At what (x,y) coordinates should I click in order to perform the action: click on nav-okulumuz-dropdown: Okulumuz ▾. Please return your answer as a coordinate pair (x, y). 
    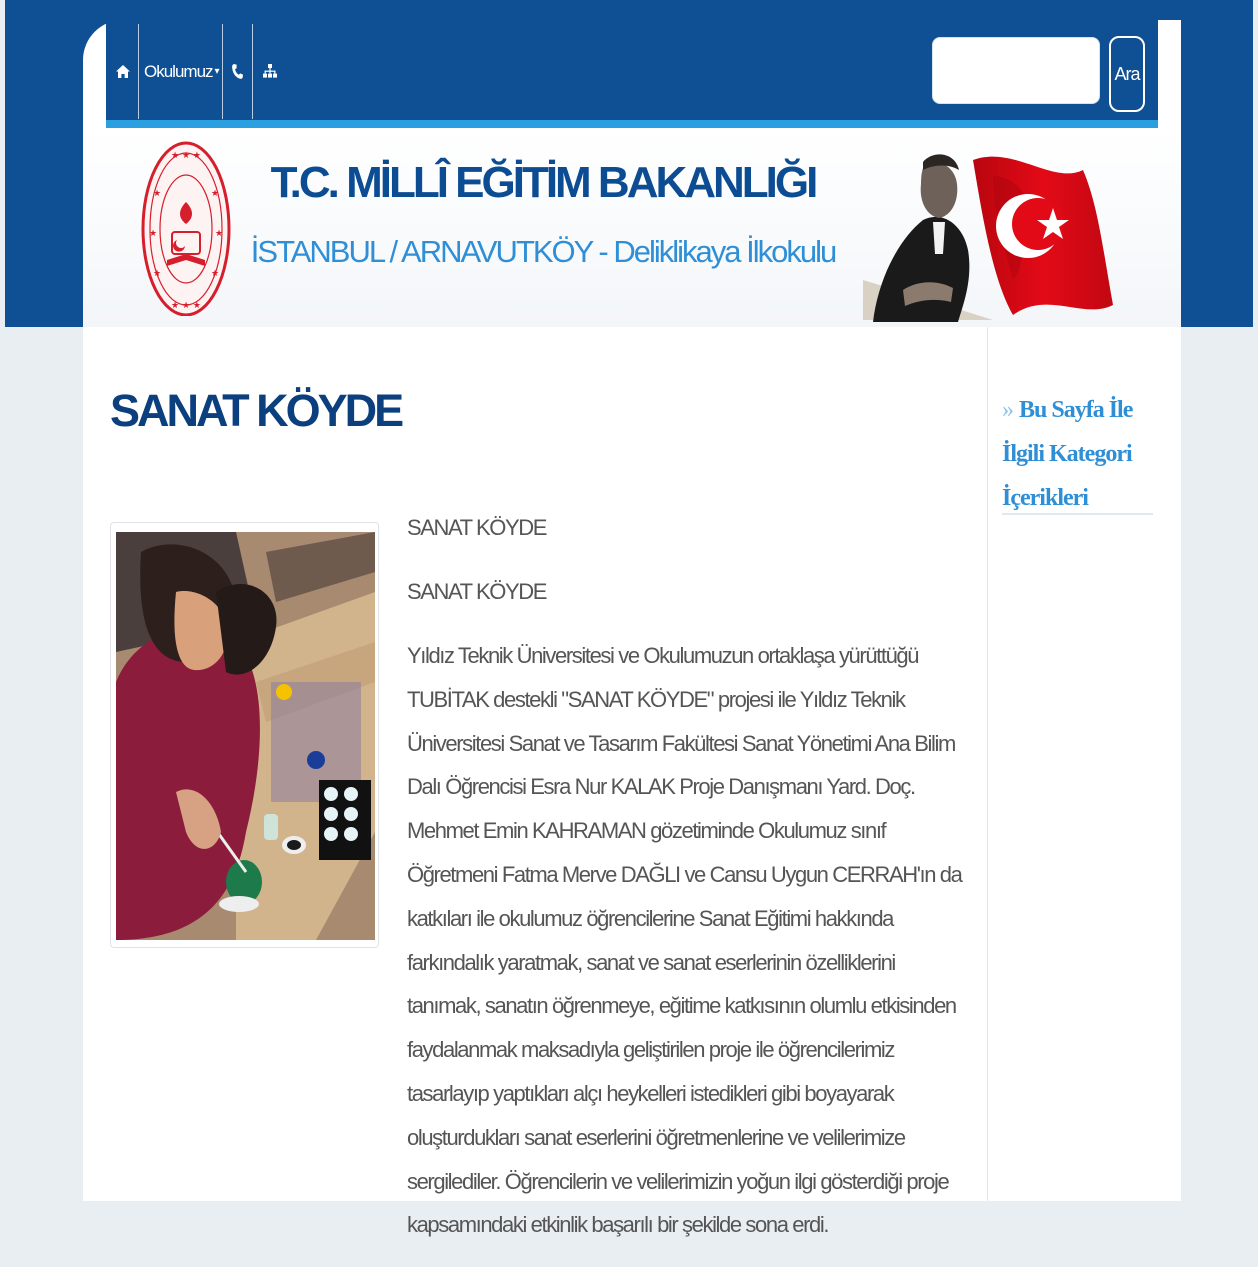
    Looking at the image, I should click on (181, 71).